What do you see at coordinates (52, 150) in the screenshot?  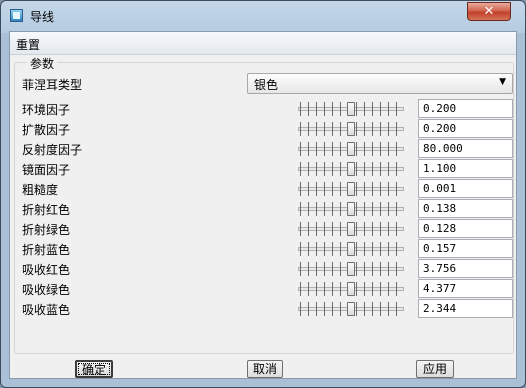 I see `param-label: 反射度因子` at bounding box center [52, 150].